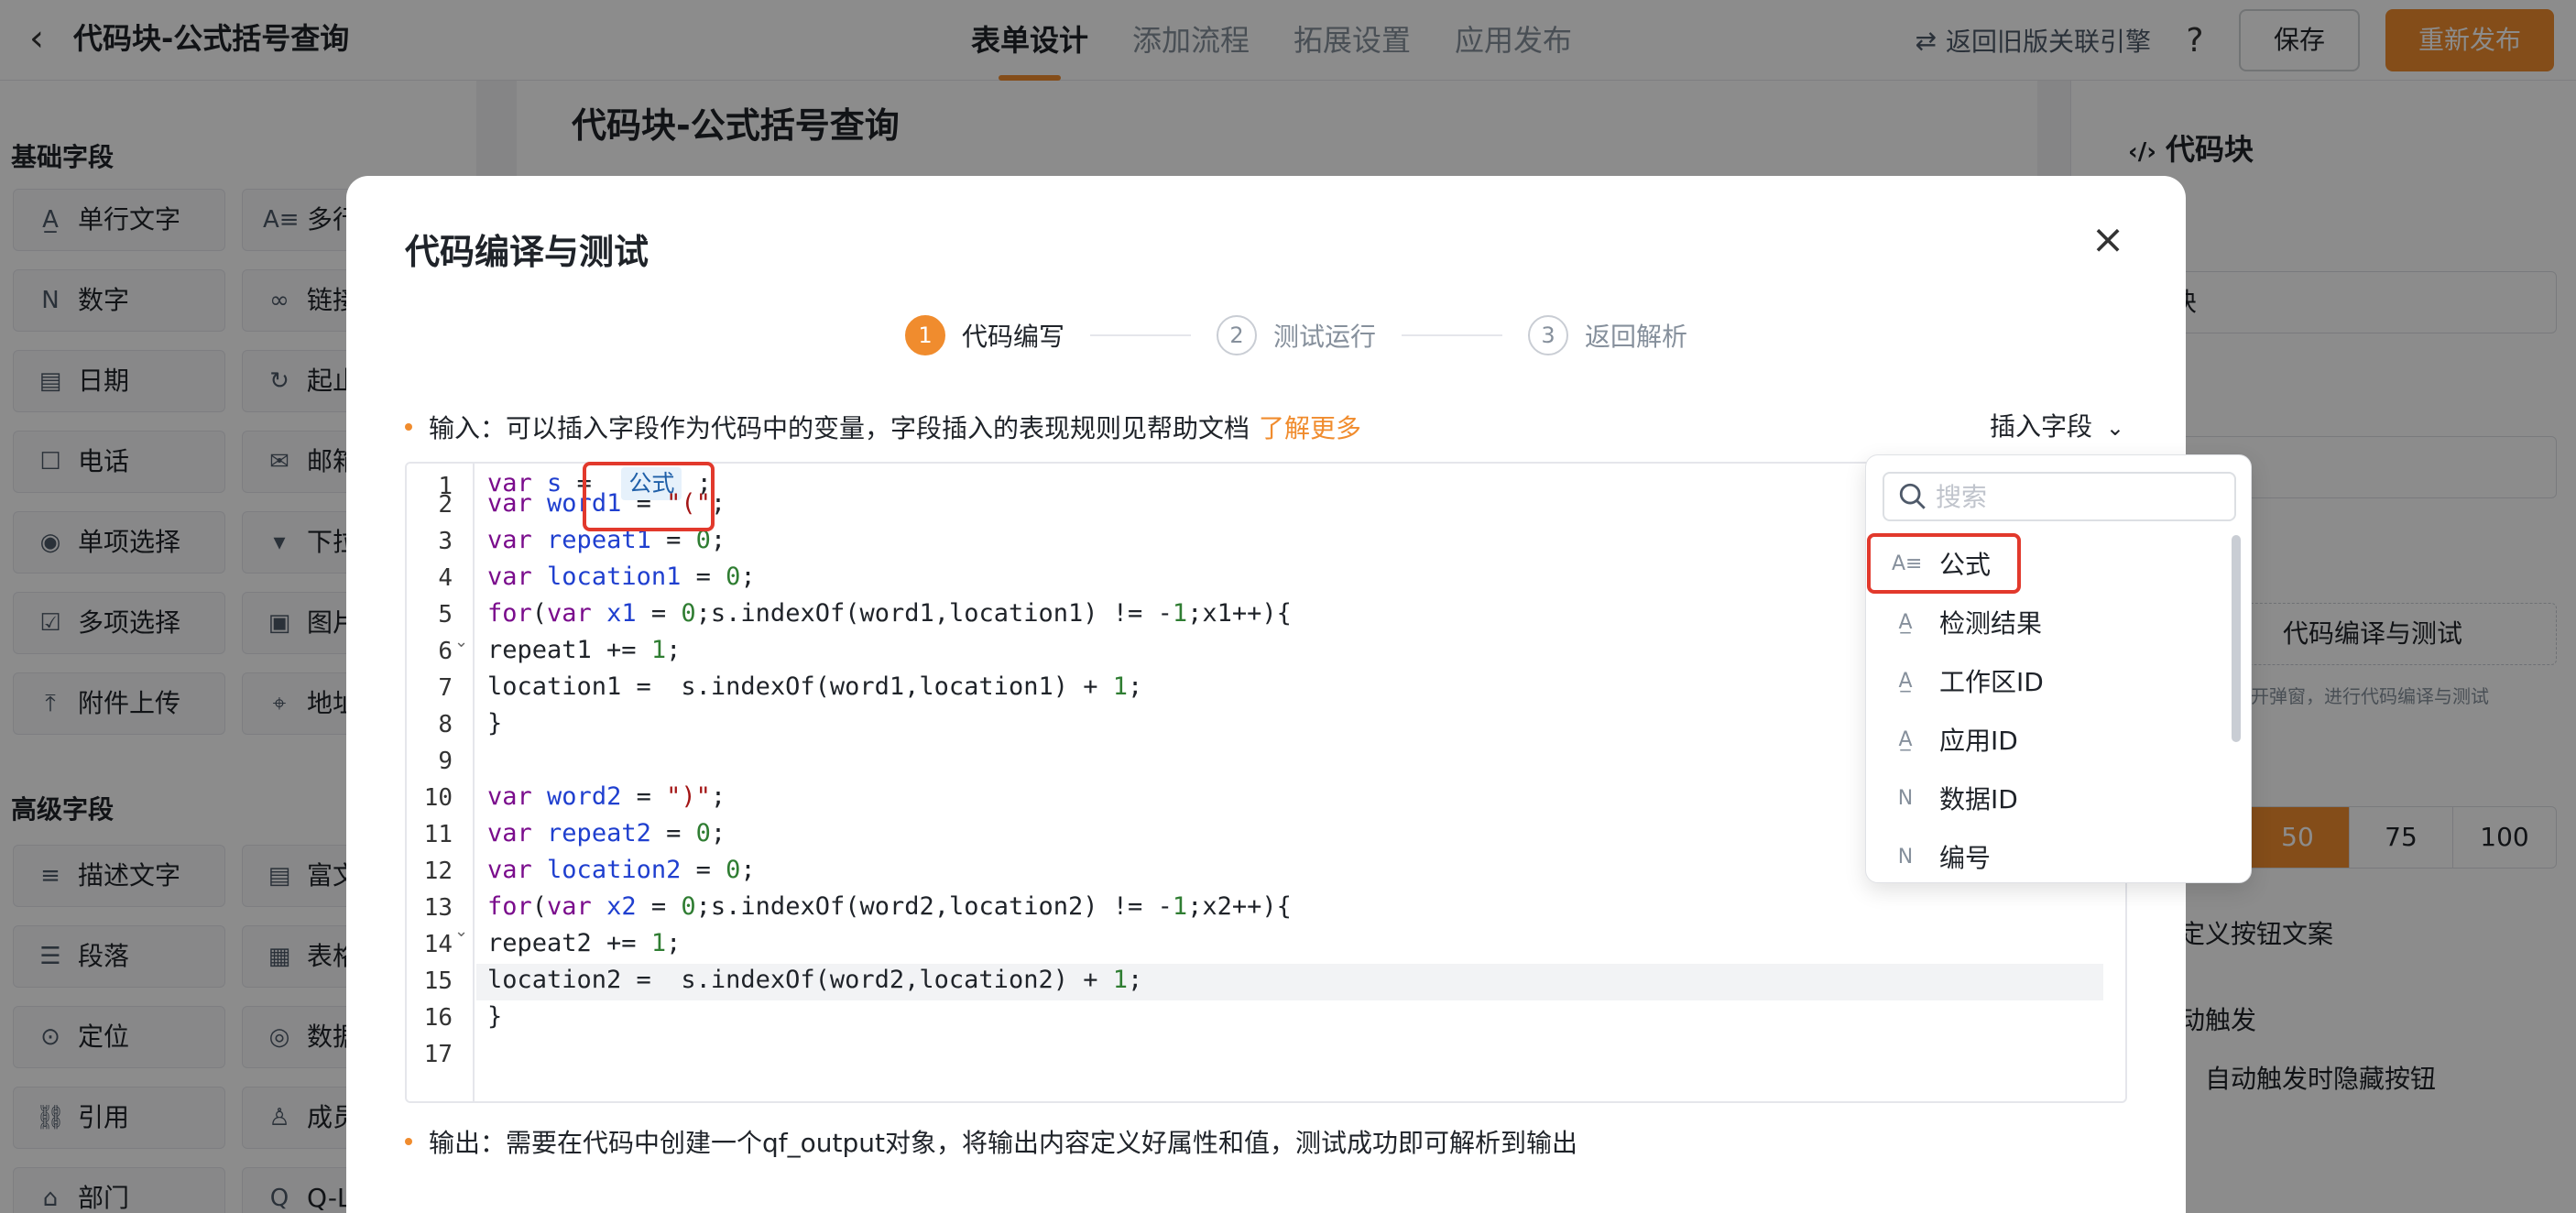  What do you see at coordinates (446, 724) in the screenshot?
I see `line-number: 8` at bounding box center [446, 724].